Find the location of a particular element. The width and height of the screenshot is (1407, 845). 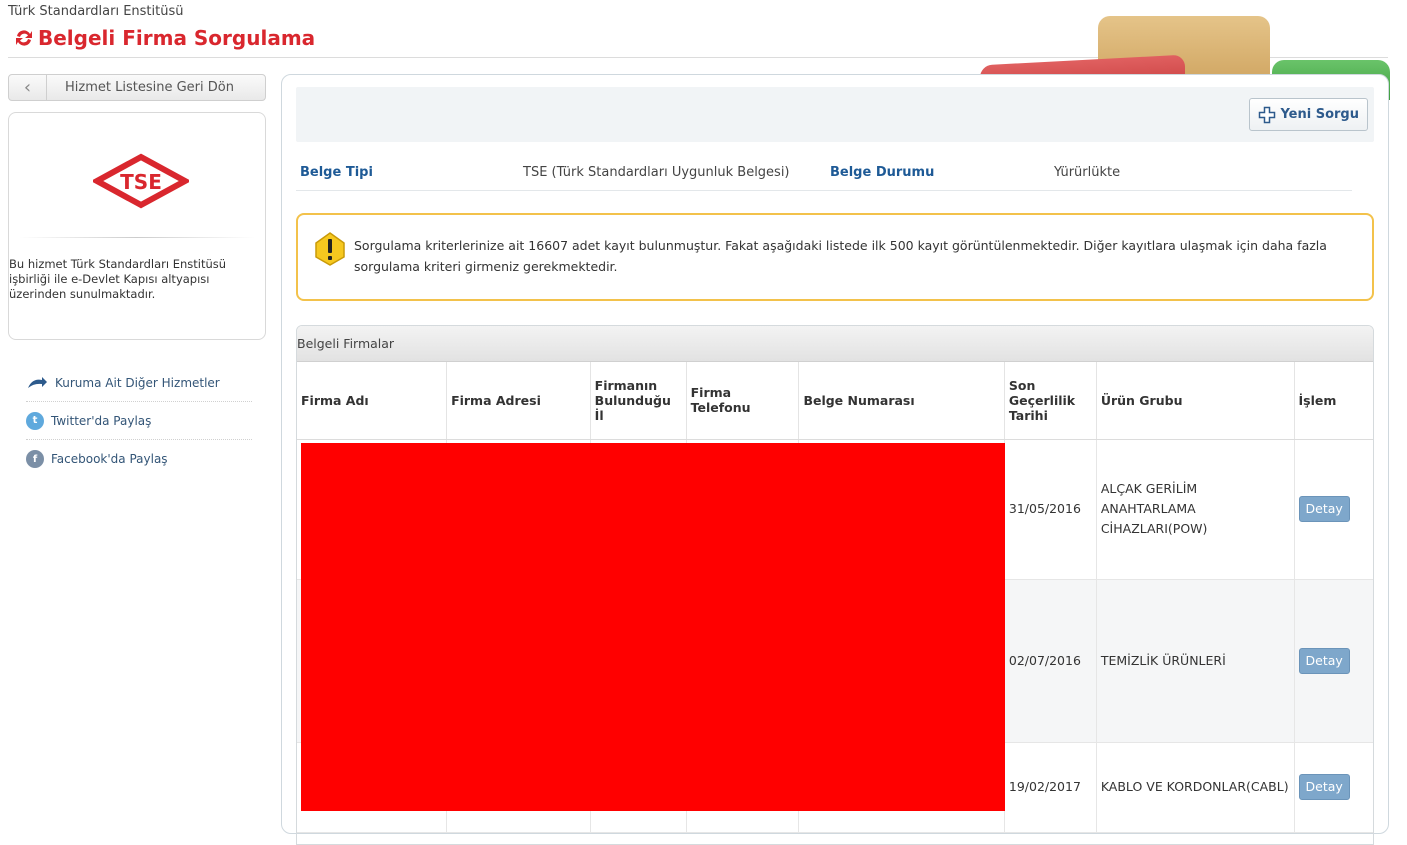

facebook-share-link: f Facebook'da Paylaş is located at coordinates (139, 459).